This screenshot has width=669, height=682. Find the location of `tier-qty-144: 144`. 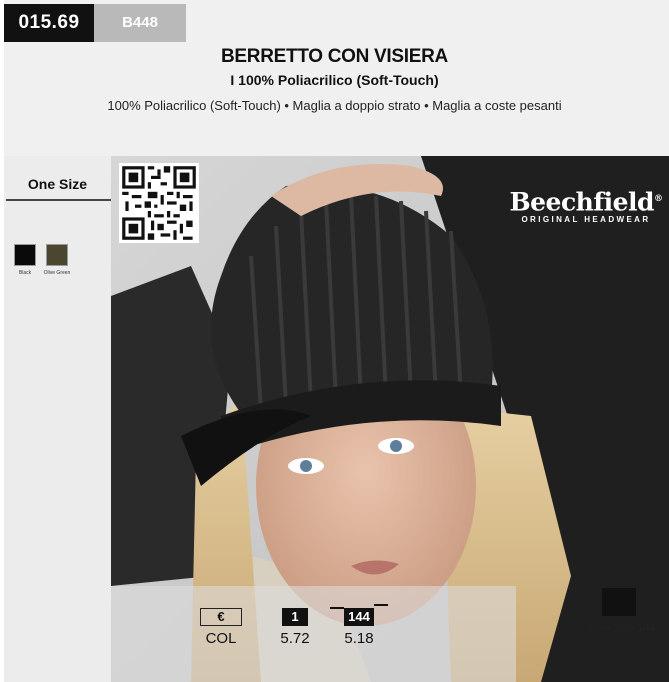

tier-qty-144: 144 is located at coordinates (359, 617).